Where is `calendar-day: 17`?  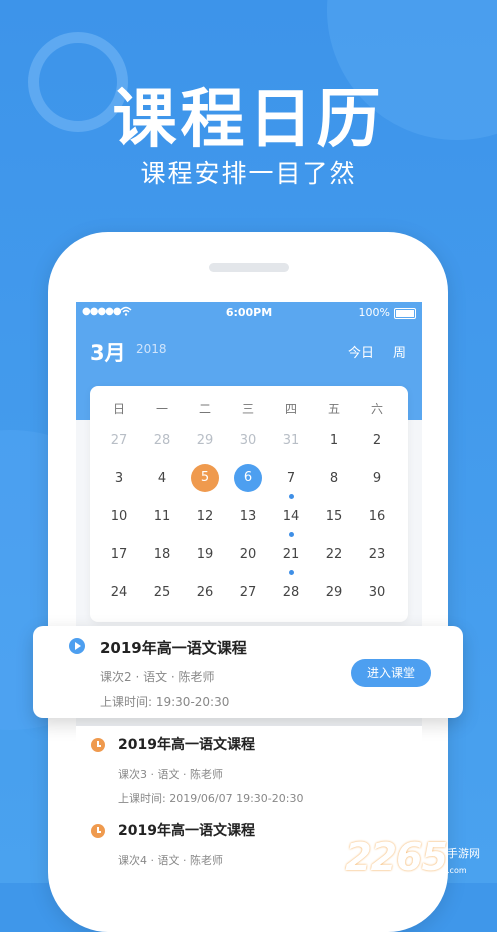 calendar-day: 17 is located at coordinates (119, 555).